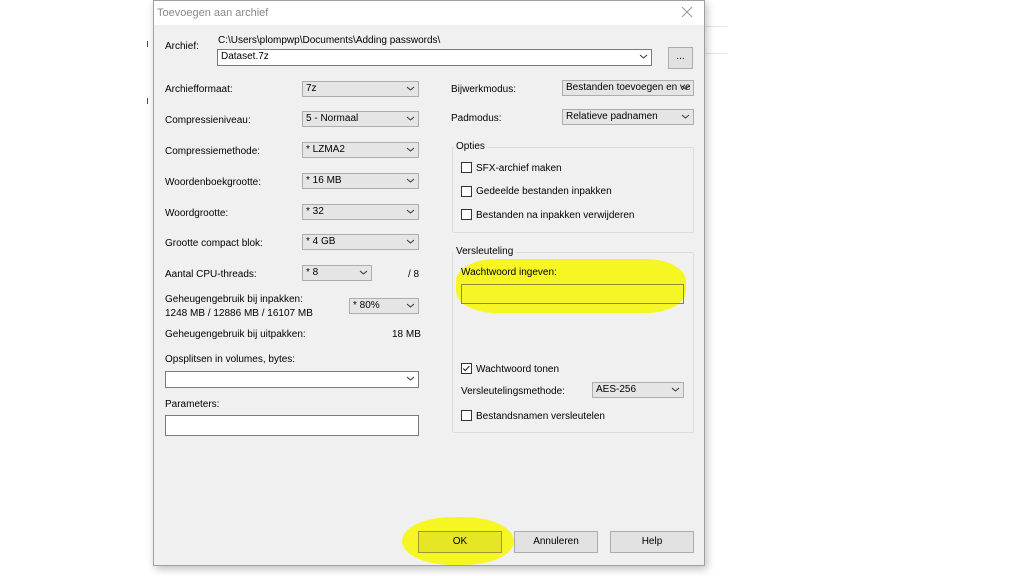  I want to click on level-value: 5 - Normaal, so click(332, 118).